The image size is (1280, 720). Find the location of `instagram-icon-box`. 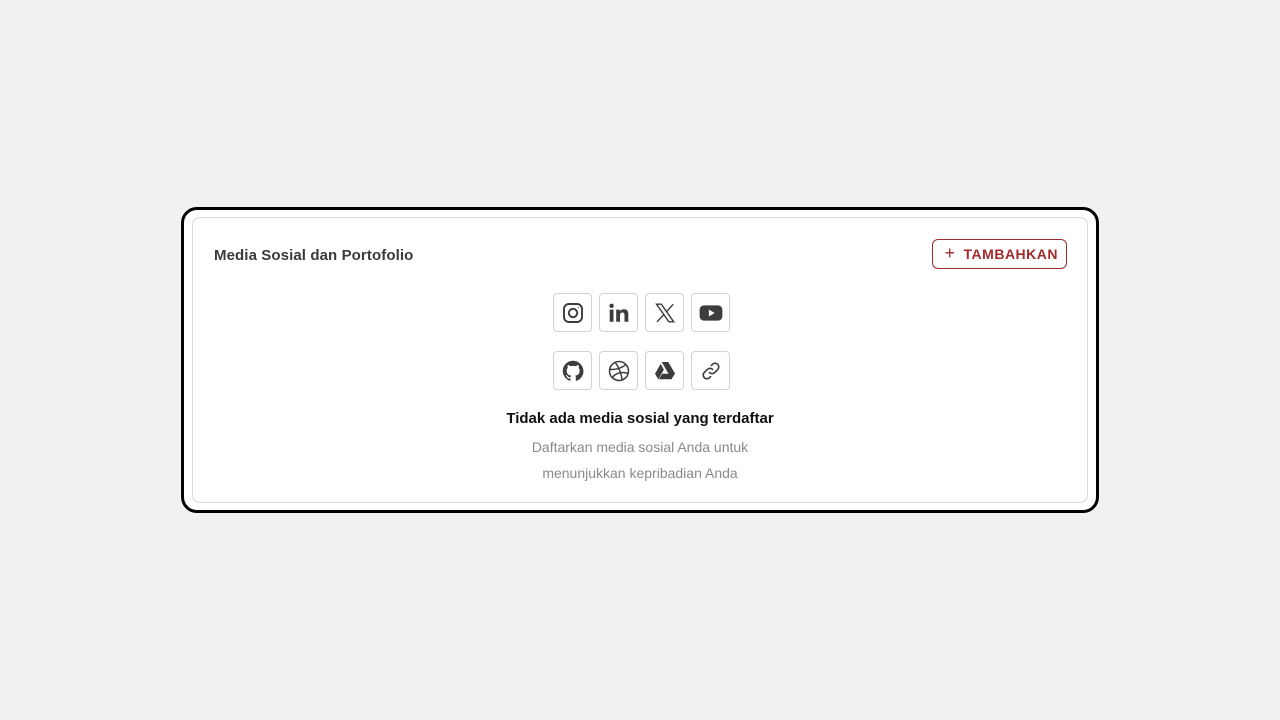

instagram-icon-box is located at coordinates (572, 312).